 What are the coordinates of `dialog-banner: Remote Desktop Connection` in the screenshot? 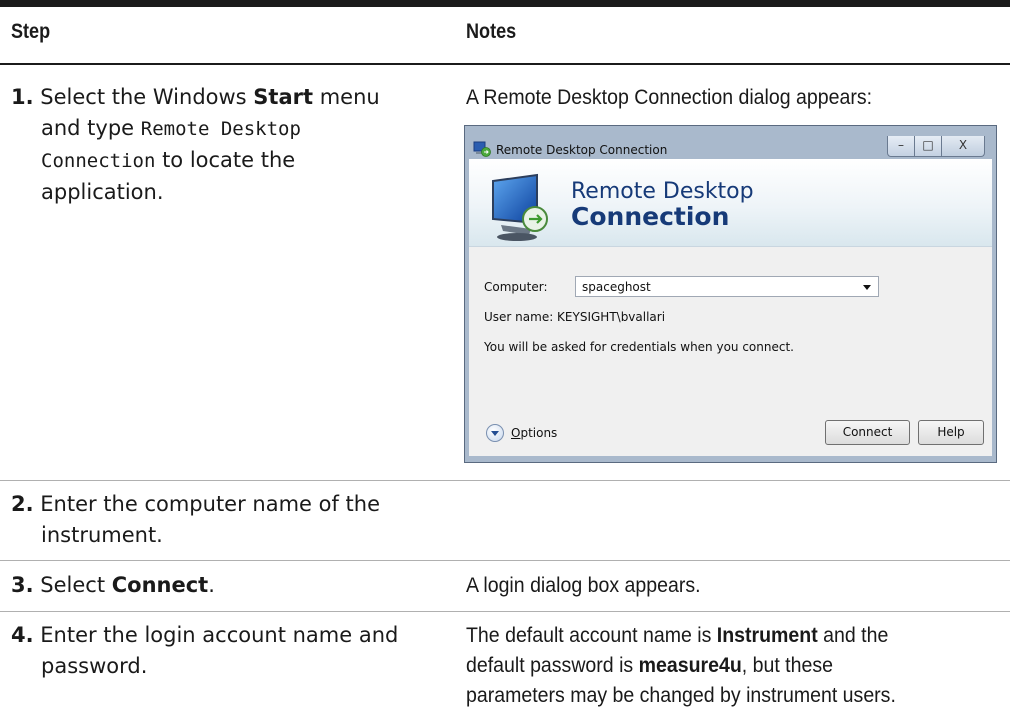 It's located at (730, 203).